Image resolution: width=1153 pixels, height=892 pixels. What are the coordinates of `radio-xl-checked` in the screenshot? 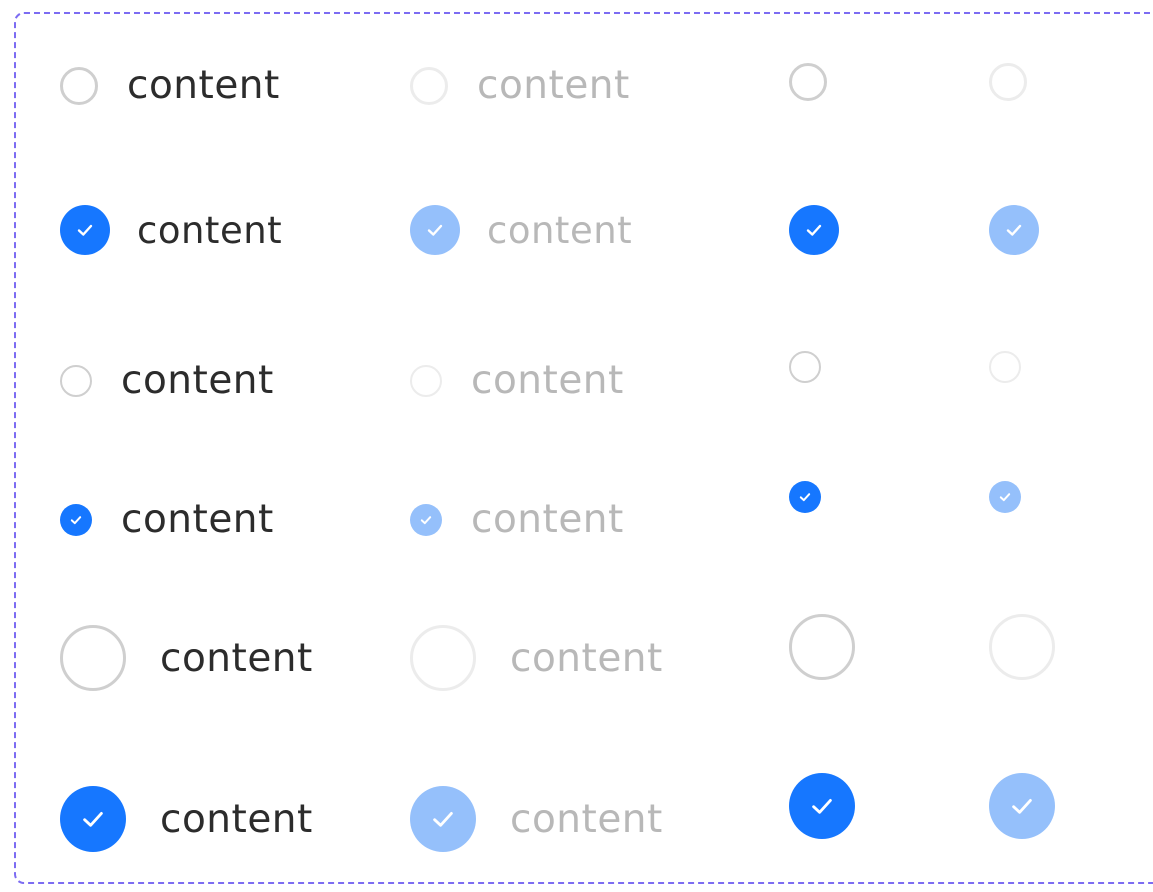 It's located at (822, 806).